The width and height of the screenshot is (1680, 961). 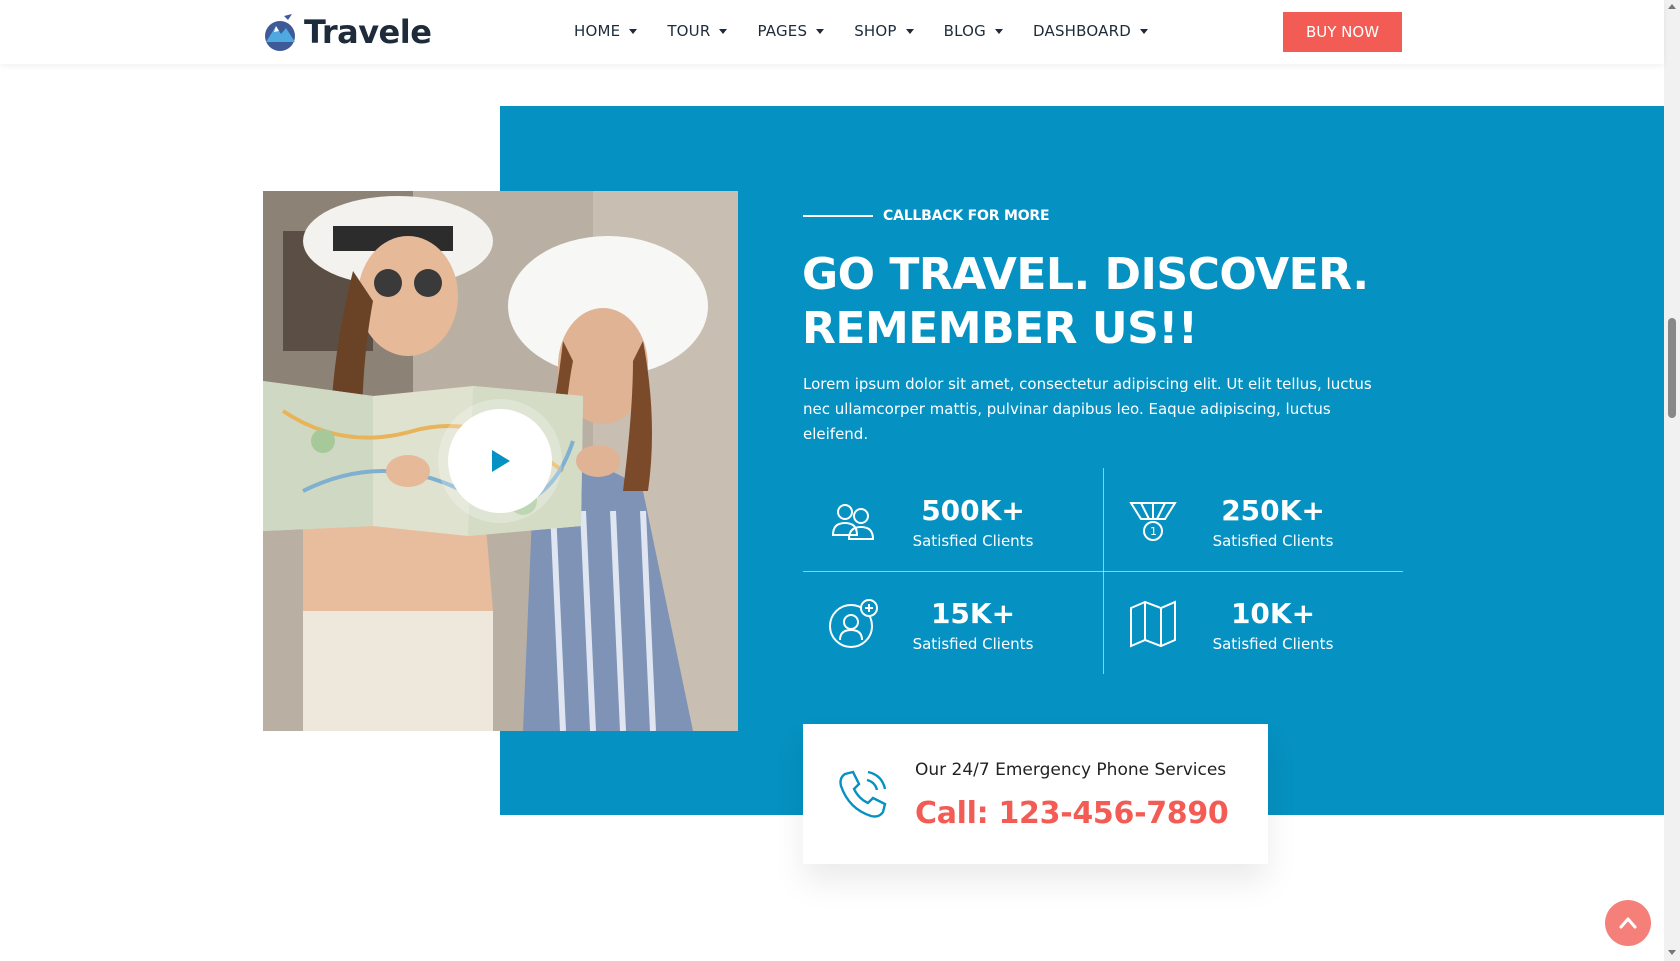 What do you see at coordinates (1085, 274) in the screenshot?
I see `headline-line-1: GO TRAVEL. DISCOVER.` at bounding box center [1085, 274].